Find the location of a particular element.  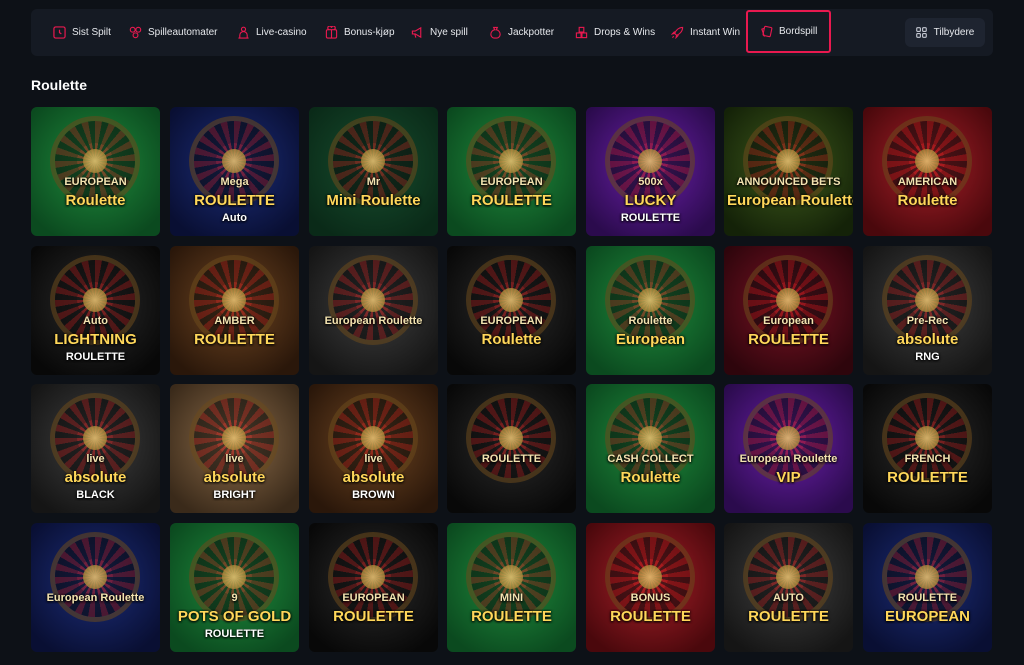

nav-item-slots: Spilleautomater is located at coordinates (173, 32).